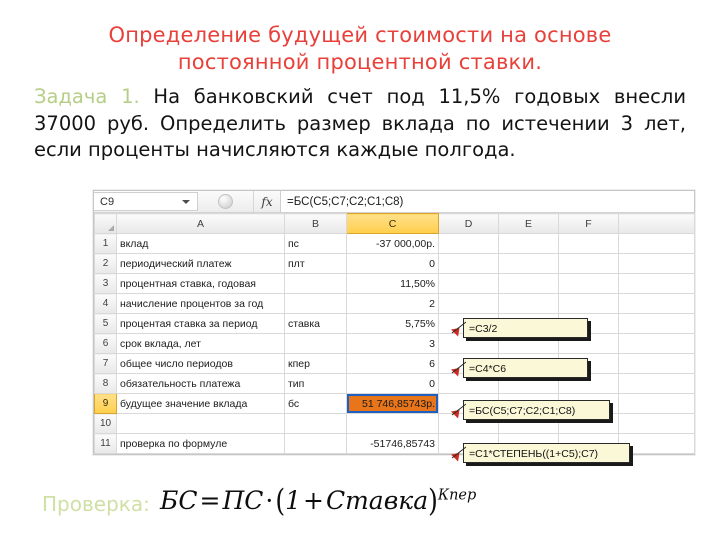 The image size is (720, 540). Describe the element at coordinates (105, 283) in the screenshot. I see `row-header-3: 3` at that location.